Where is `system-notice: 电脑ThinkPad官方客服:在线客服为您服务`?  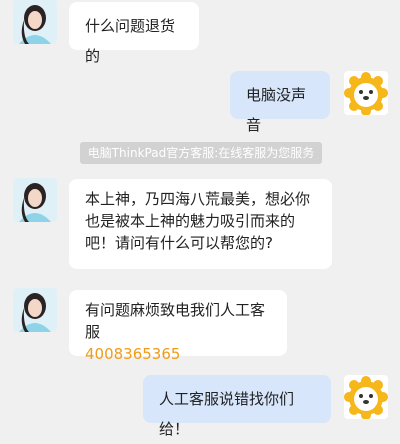 system-notice: 电脑ThinkPad官方客服:在线客服为您服务 is located at coordinates (201, 153).